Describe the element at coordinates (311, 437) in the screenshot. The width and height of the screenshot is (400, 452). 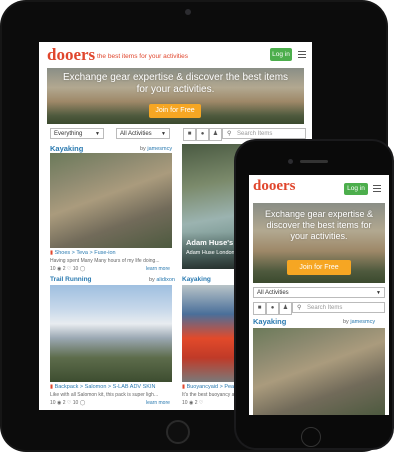
I see `phone-home-button` at that location.